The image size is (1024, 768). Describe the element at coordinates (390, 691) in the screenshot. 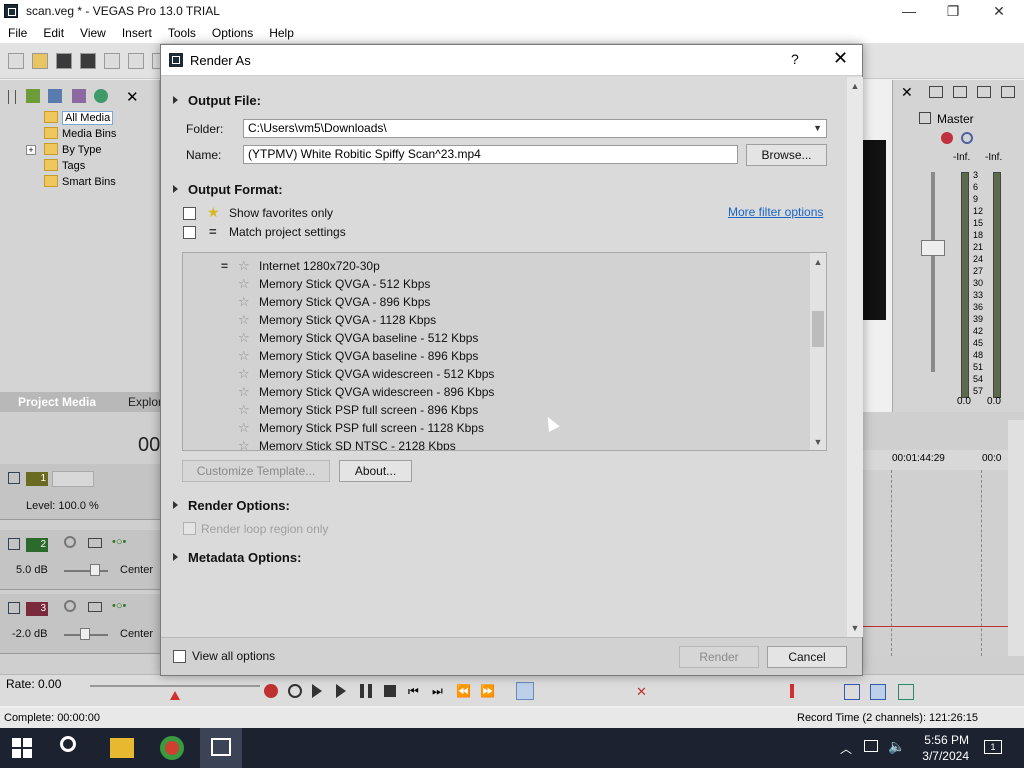

I see `stop-icon` at that location.